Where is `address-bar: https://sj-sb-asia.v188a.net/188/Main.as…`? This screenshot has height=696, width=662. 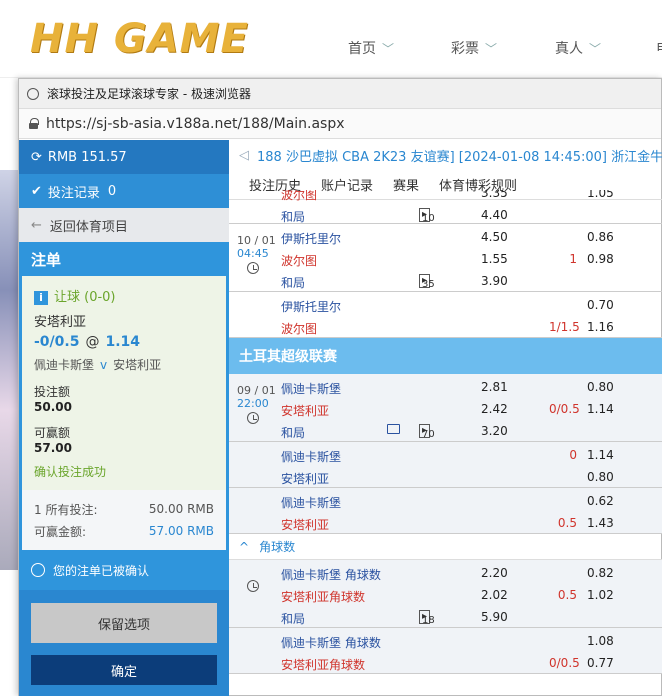 address-bar: https://sj-sb-asia.v188a.net/188/Main.as… is located at coordinates (340, 124).